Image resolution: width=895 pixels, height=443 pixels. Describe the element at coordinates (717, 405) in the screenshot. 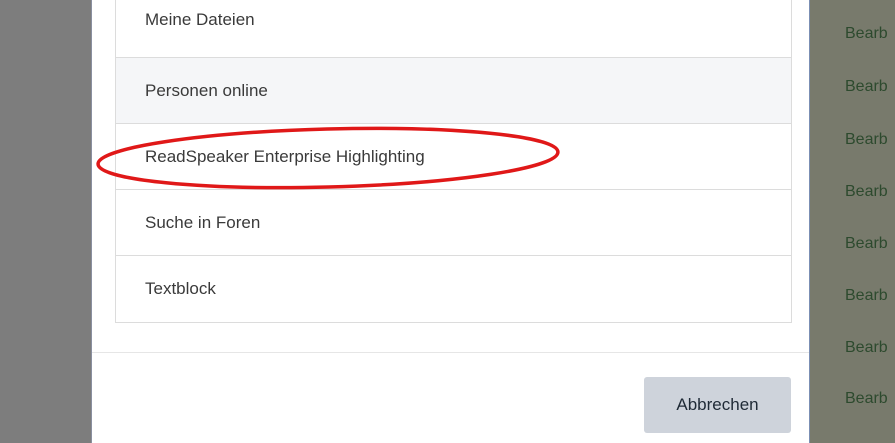

I see `cancel-button: Abbrechen` at that location.